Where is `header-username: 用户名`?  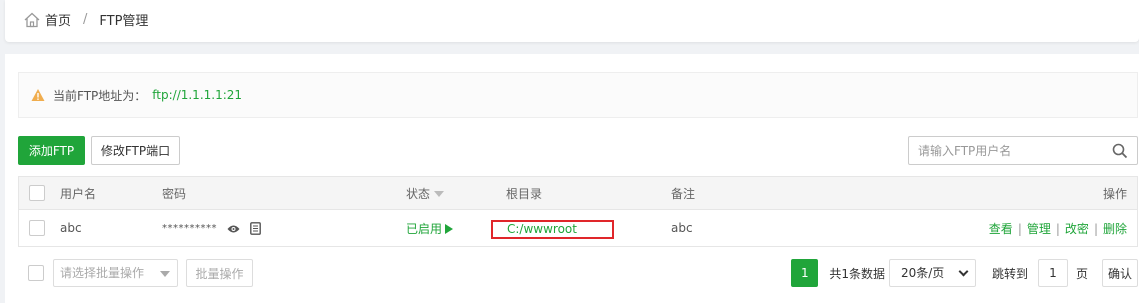
header-username: 用户名 is located at coordinates (78, 193).